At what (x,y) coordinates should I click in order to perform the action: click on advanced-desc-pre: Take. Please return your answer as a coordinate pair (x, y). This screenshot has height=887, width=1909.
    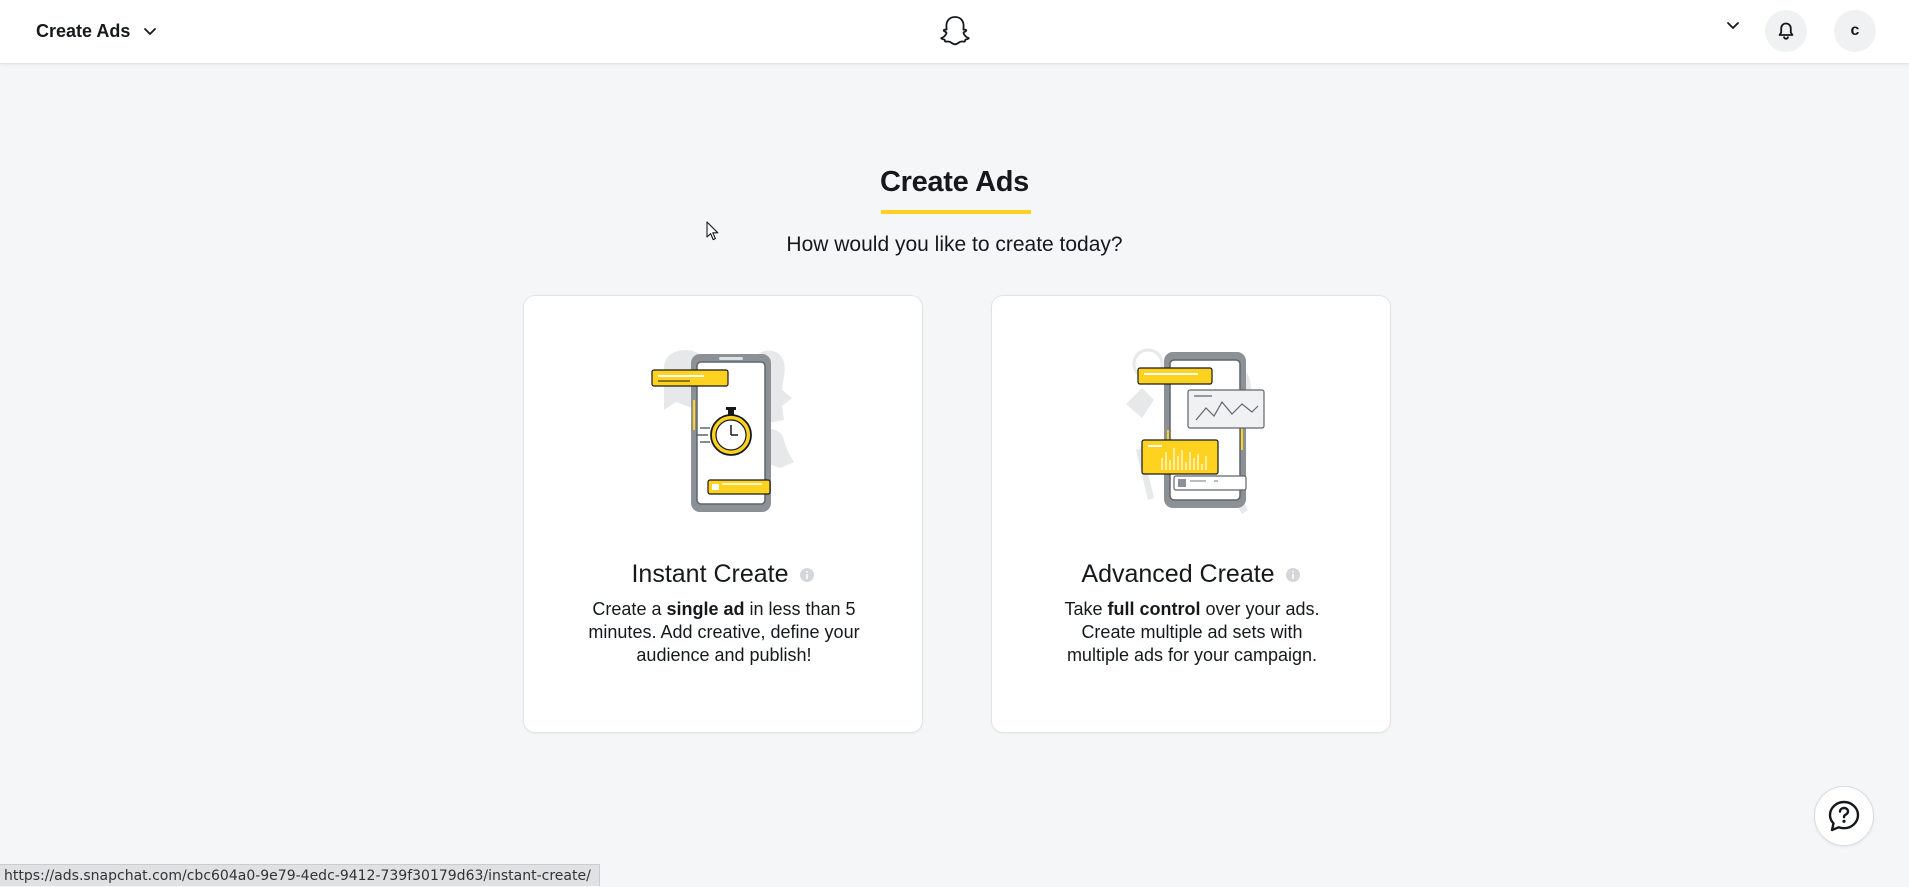
    Looking at the image, I should click on (1086, 609).